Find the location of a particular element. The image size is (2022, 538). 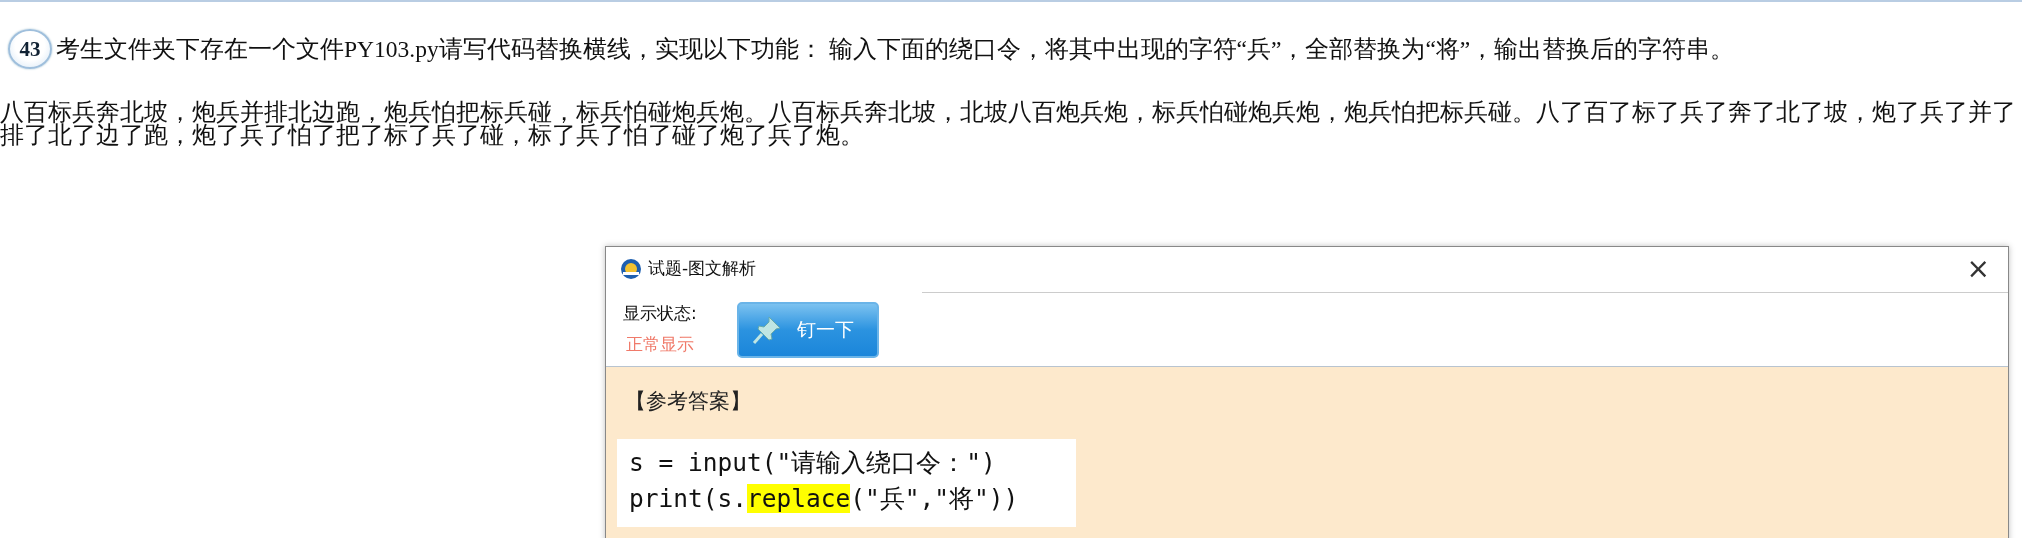

pushpin-icon is located at coordinates (766, 330).